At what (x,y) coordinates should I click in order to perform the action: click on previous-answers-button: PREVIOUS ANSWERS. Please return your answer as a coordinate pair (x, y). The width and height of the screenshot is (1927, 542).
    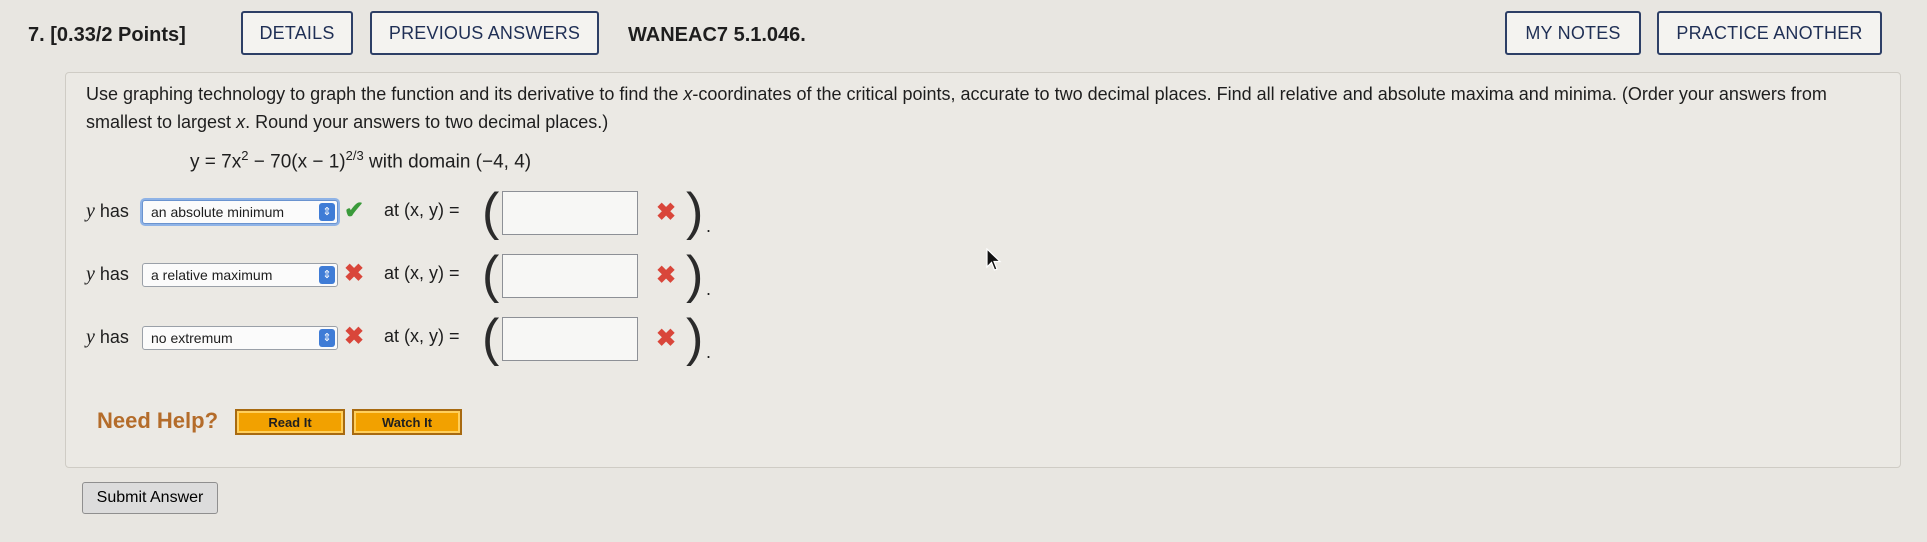
    Looking at the image, I should click on (484, 33).